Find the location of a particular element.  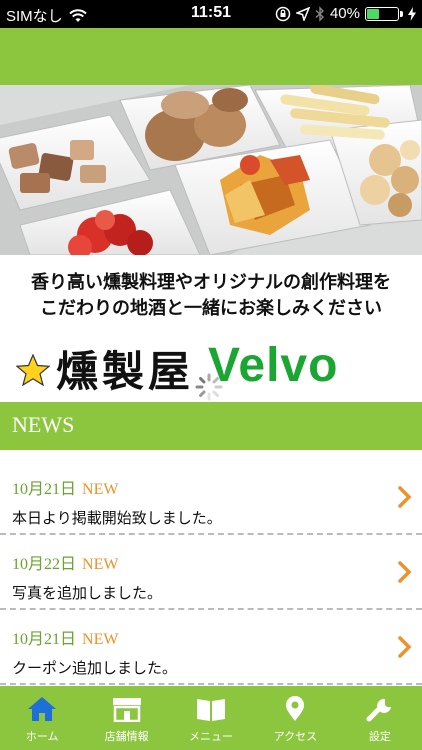

tab-label: ホーム is located at coordinates (42, 736).